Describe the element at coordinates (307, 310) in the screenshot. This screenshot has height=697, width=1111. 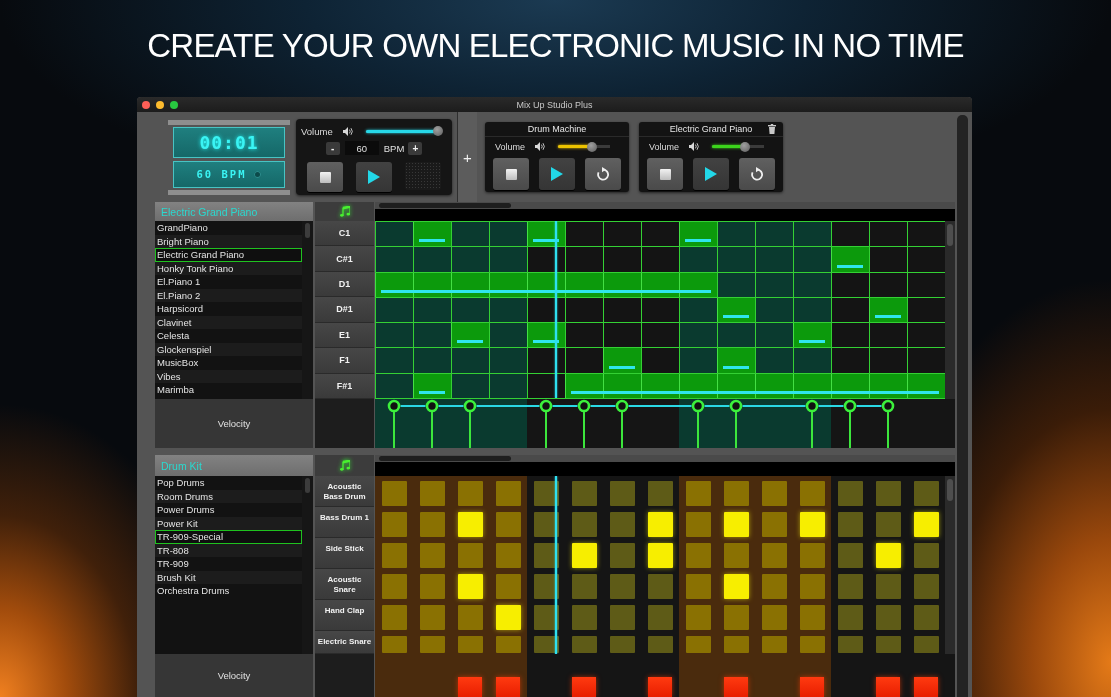
I see `list-scrollbar` at that location.